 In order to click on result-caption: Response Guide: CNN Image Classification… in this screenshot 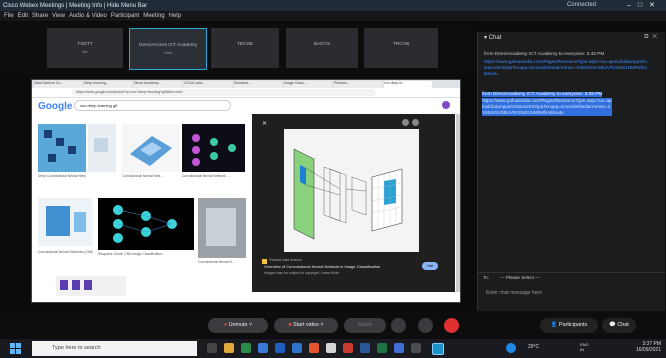, I will do `click(131, 254)`.